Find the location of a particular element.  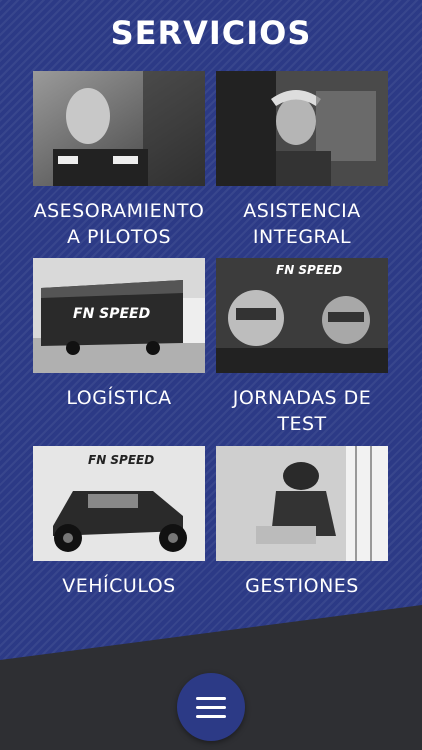

driver-portrait-image is located at coordinates (119, 128).